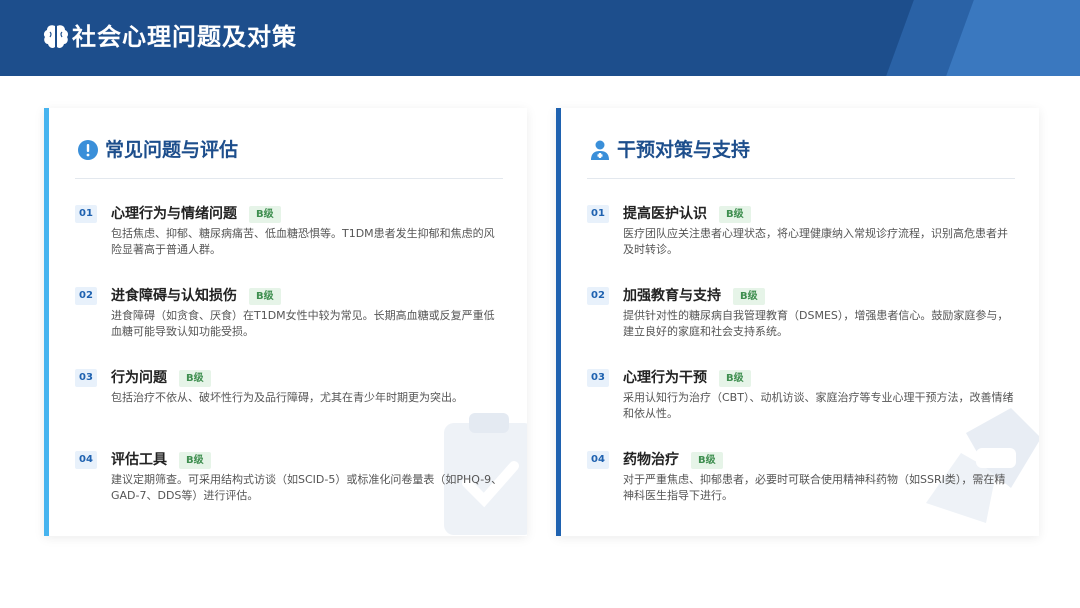 The width and height of the screenshot is (1080, 608). What do you see at coordinates (184, 37) in the screenshot?
I see `page-title: 社会心理问题及对策` at bounding box center [184, 37].